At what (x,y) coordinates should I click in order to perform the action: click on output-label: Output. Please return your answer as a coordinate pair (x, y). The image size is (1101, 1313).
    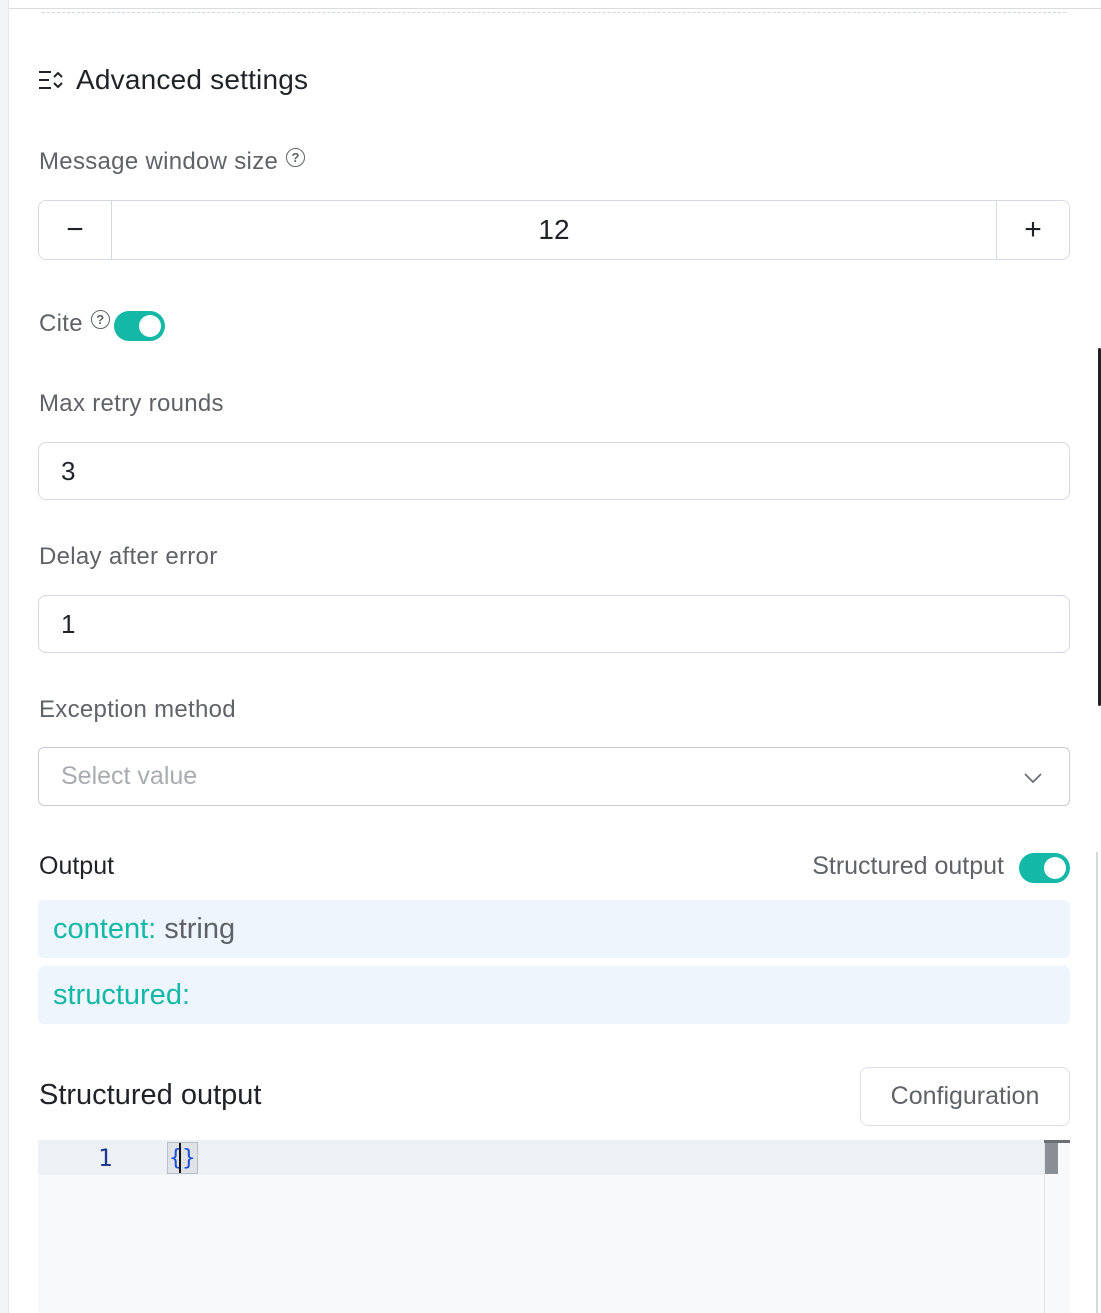
    Looking at the image, I should click on (77, 866).